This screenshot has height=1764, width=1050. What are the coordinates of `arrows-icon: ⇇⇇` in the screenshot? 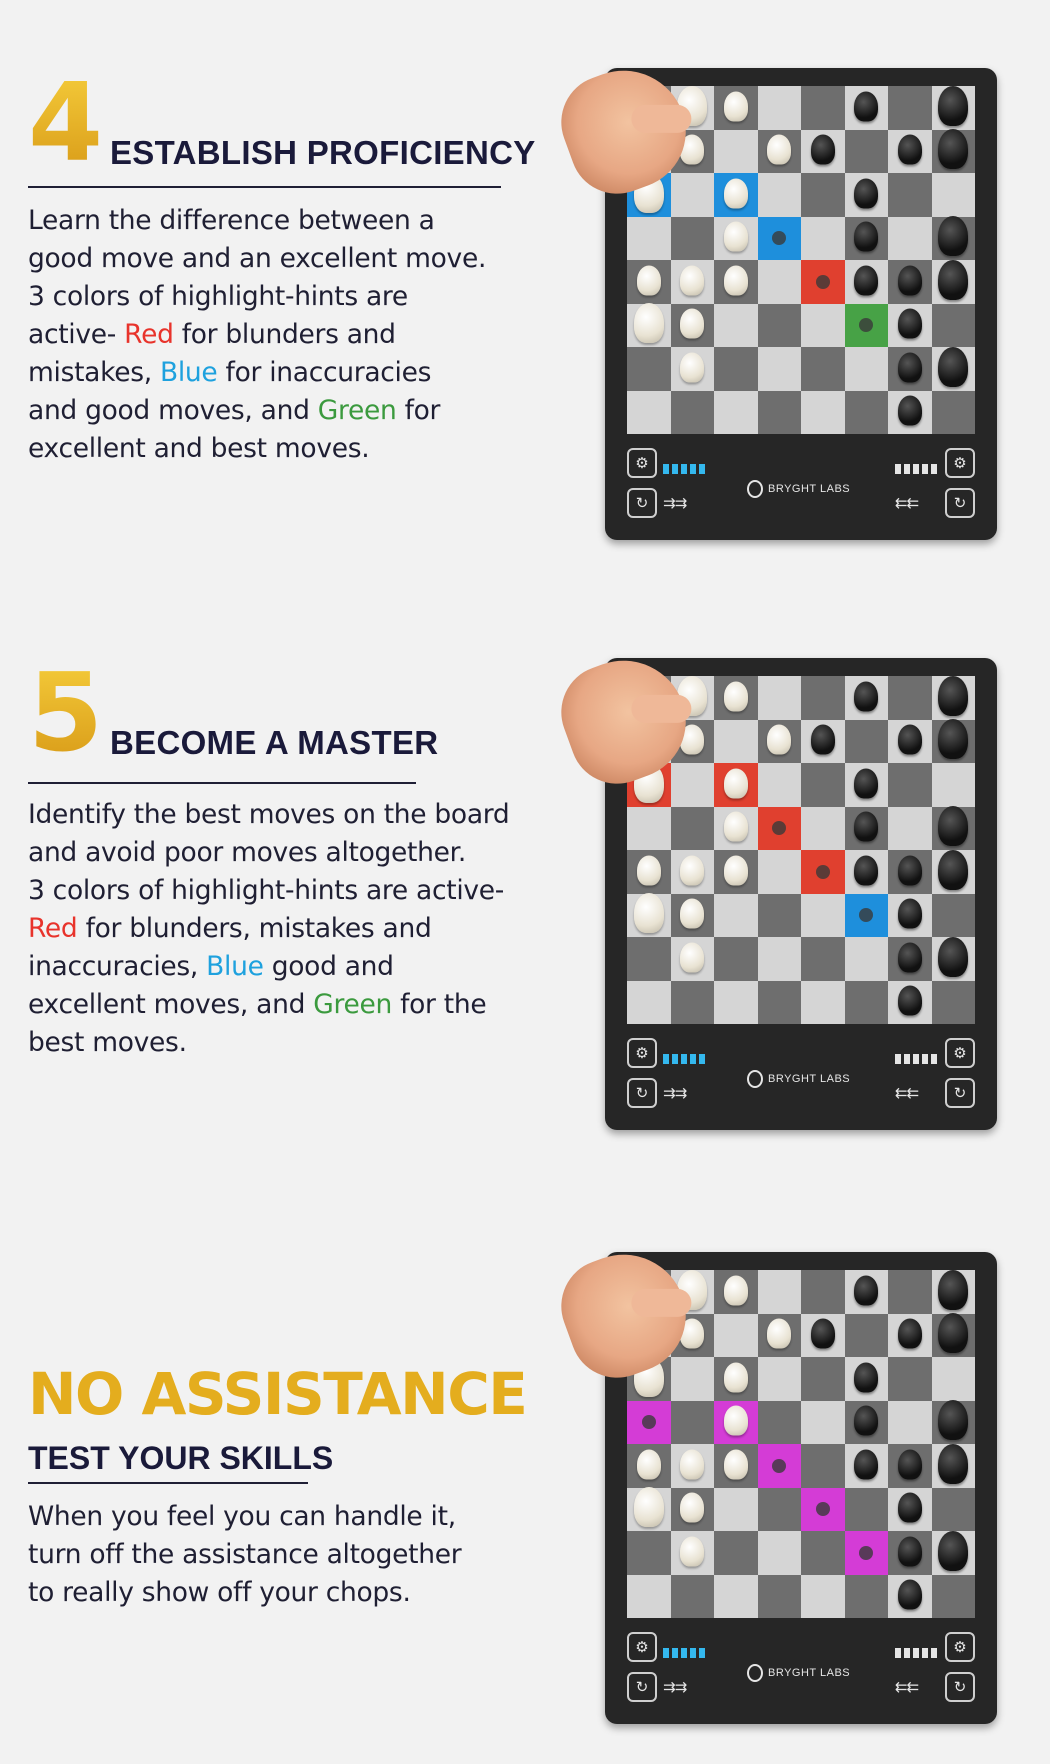 It's located at (907, 1093).